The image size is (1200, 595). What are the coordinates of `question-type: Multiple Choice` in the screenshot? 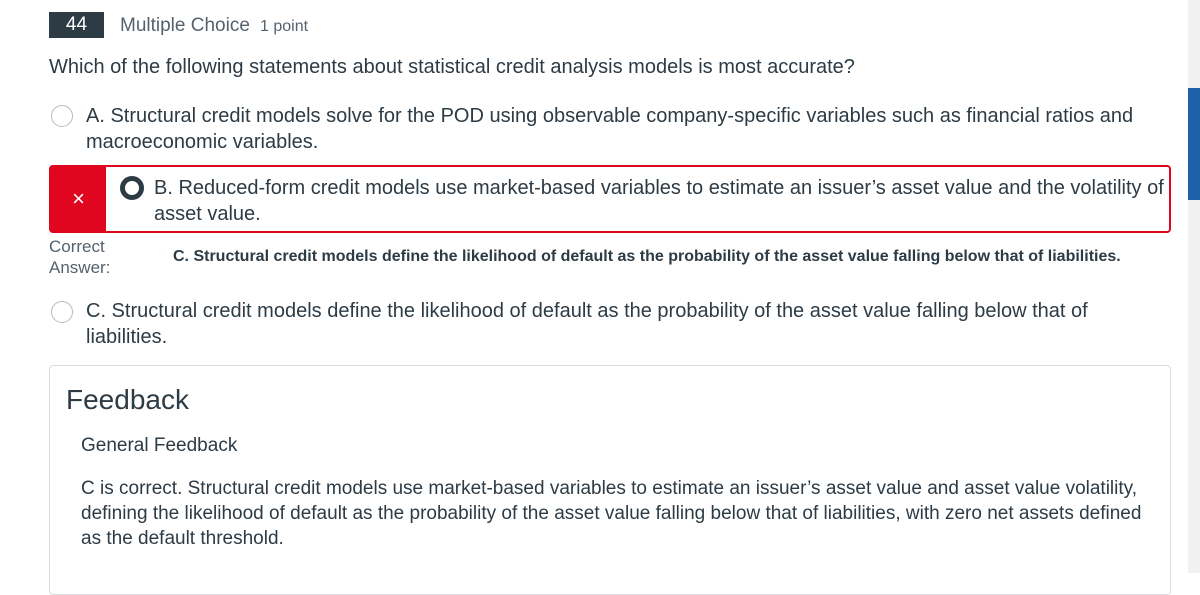 It's located at (185, 25).